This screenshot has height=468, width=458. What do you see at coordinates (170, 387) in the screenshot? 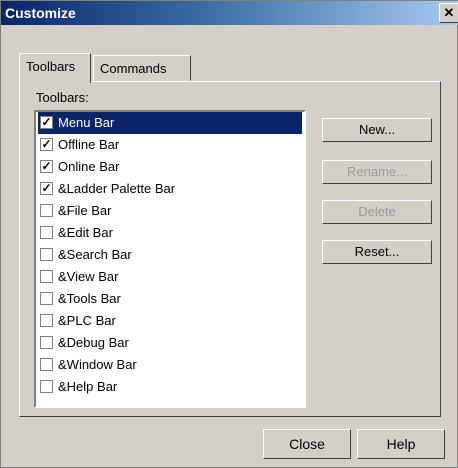
I see `list-item-help-bar: &Help Bar` at bounding box center [170, 387].